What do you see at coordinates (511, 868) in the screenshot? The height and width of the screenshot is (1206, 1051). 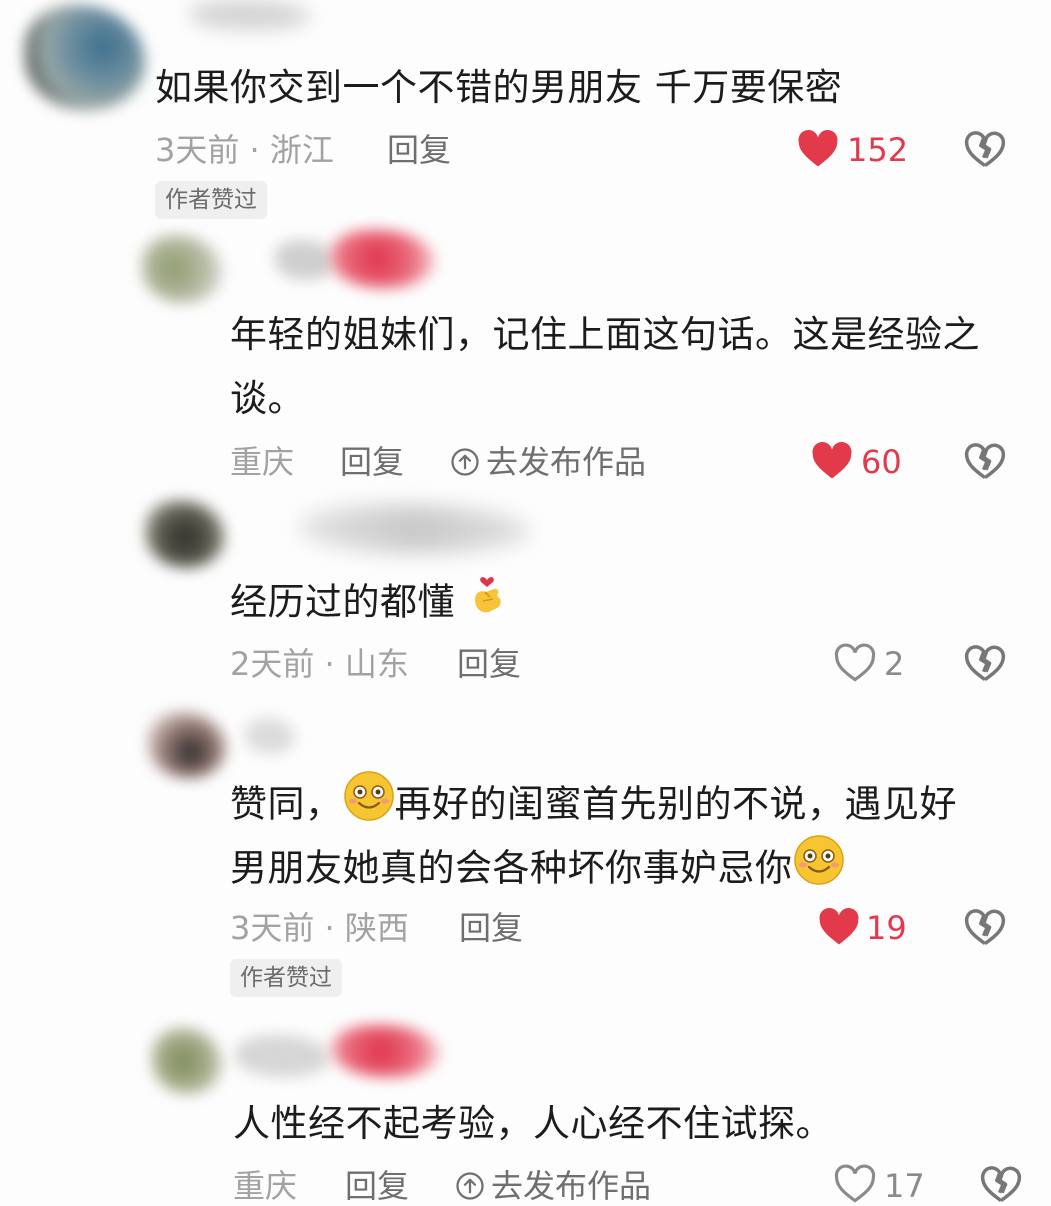 I see `comment-text-content: 男朋友她真的会各种坏你事妒忌你` at bounding box center [511, 868].